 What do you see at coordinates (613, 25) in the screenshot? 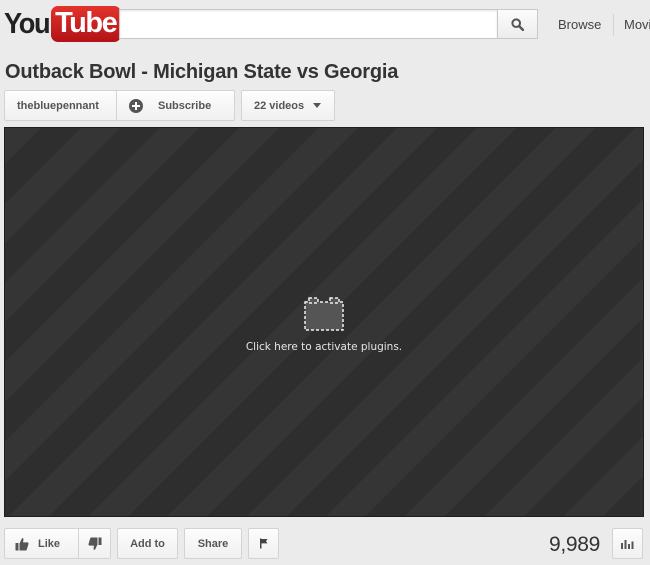
I see `nav-divider` at bounding box center [613, 25].